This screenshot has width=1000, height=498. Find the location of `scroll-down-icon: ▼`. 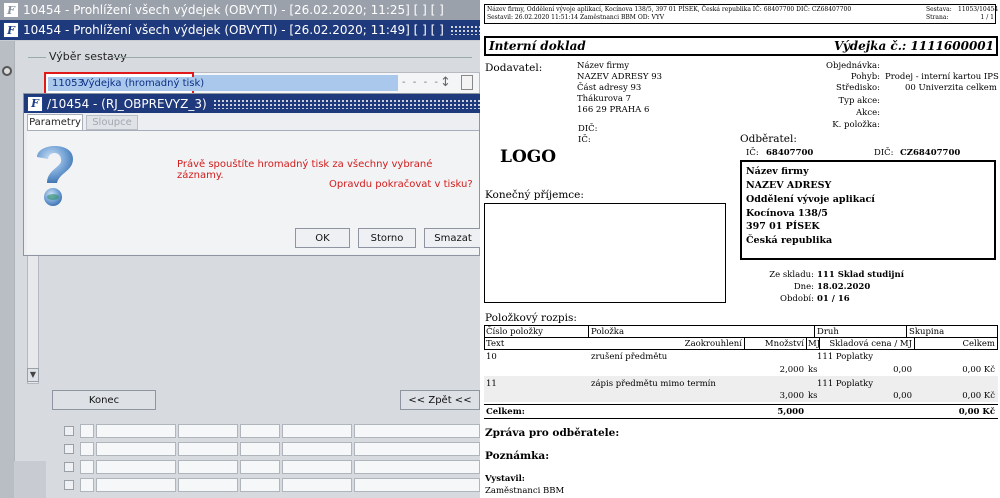

scroll-down-icon: ▼ is located at coordinates (33, 375).